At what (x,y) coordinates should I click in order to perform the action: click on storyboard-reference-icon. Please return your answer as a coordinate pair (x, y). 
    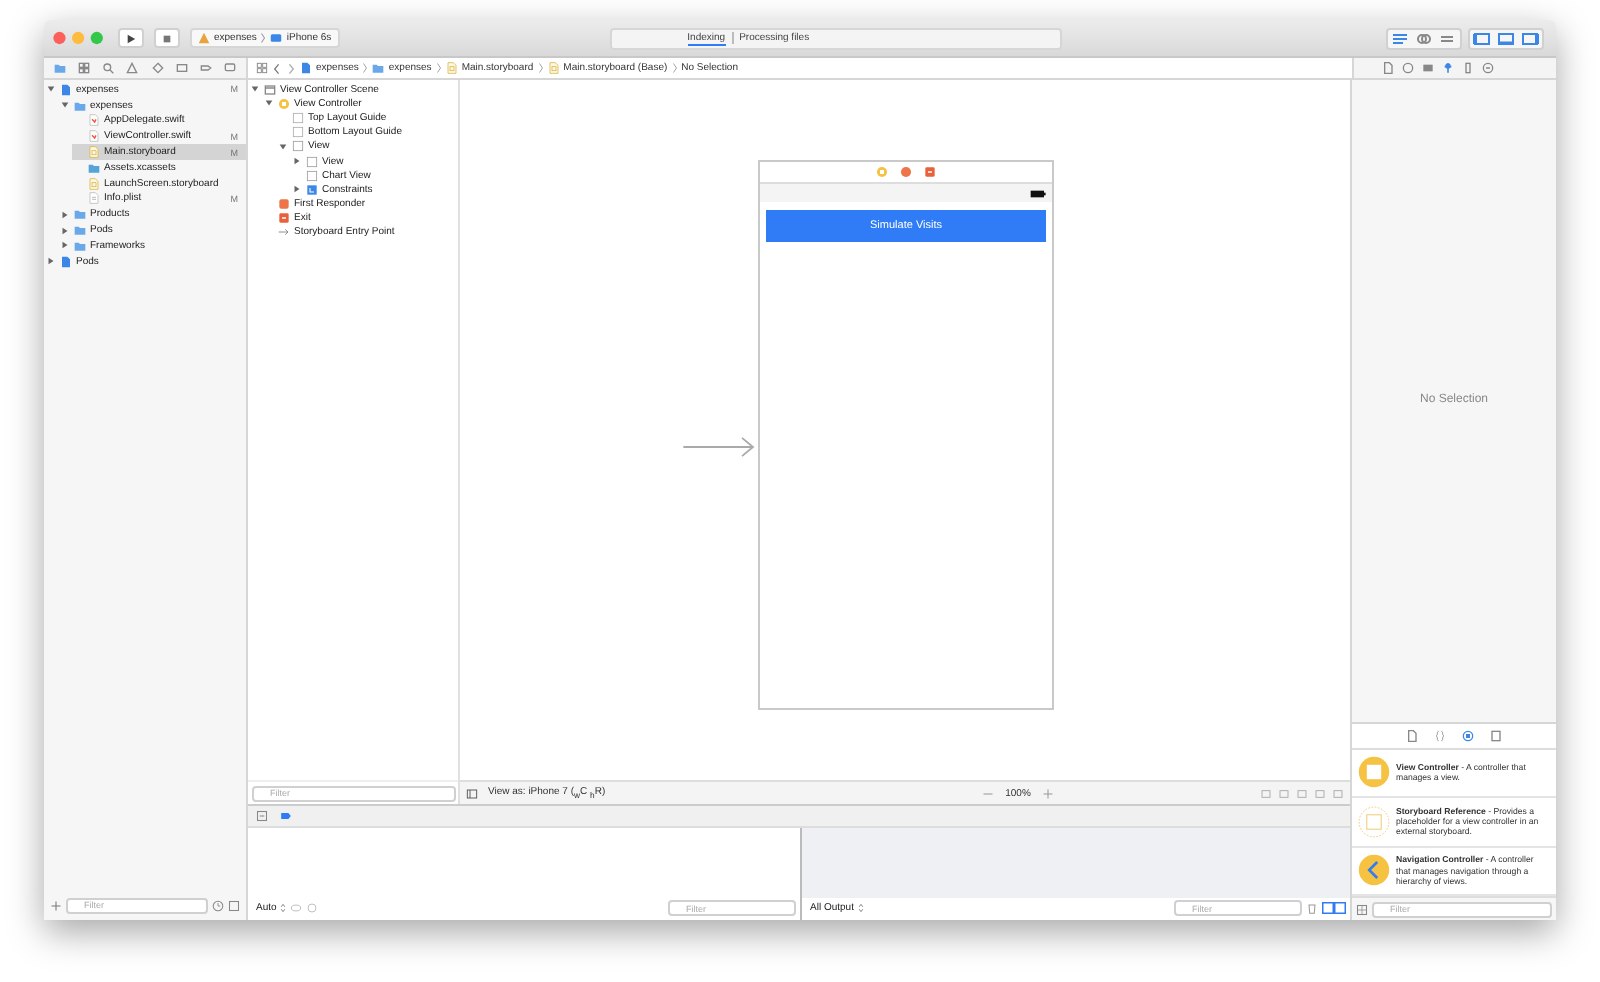
    Looking at the image, I should click on (1374, 821).